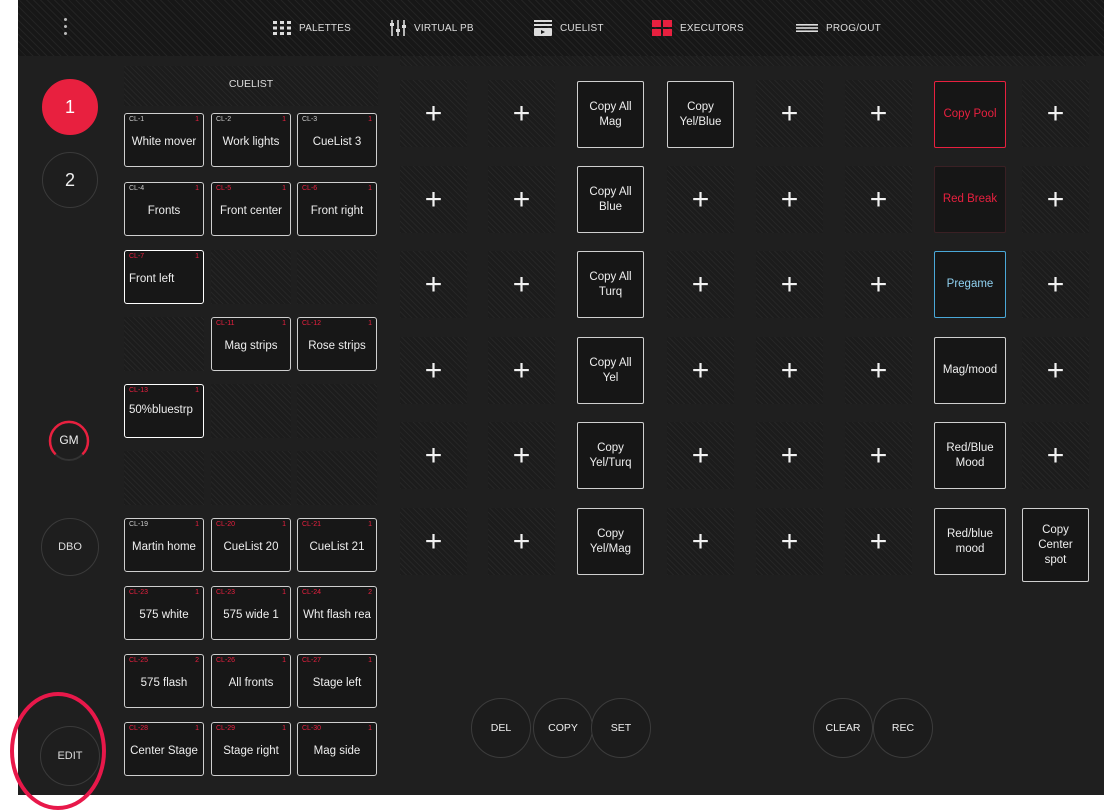 Image resolution: width=1104 pixels, height=810 pixels. What do you see at coordinates (569, 28) in the screenshot?
I see `tab-cuelist: CUELIST` at bounding box center [569, 28].